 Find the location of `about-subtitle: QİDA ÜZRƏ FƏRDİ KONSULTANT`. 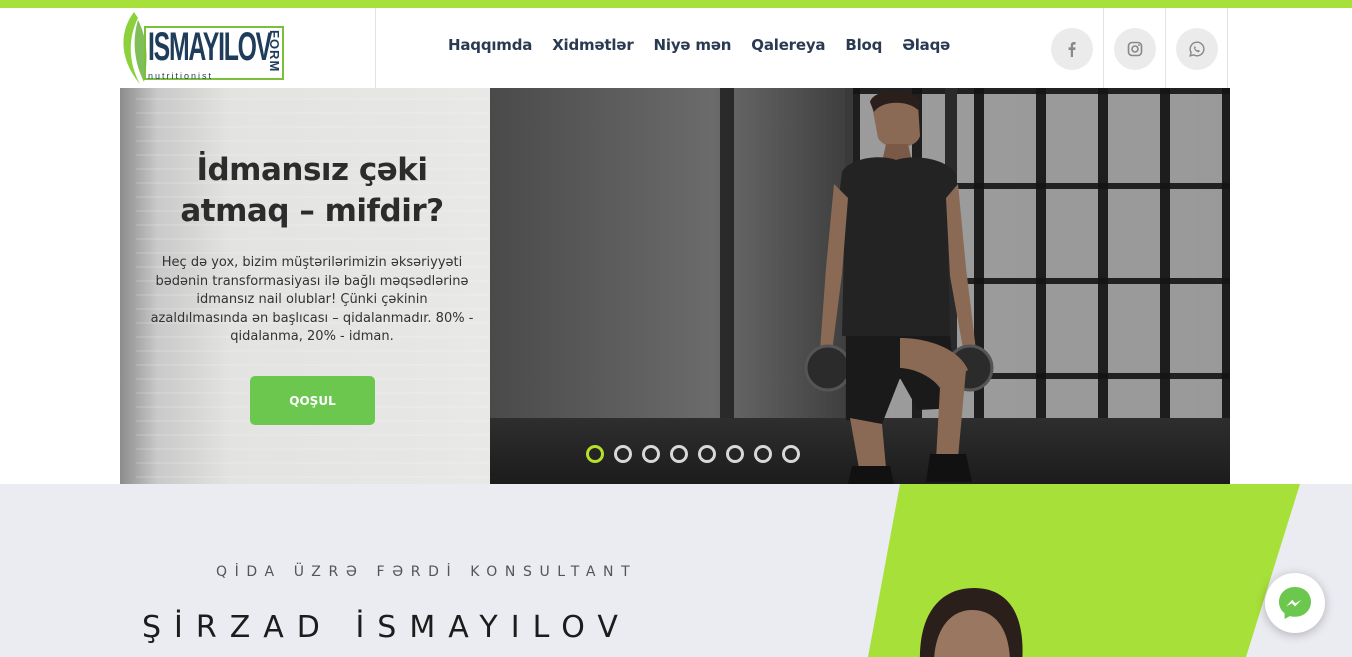

about-subtitle: QİDA ÜZRƏ FƏRDİ KONSULTANT is located at coordinates (427, 572).